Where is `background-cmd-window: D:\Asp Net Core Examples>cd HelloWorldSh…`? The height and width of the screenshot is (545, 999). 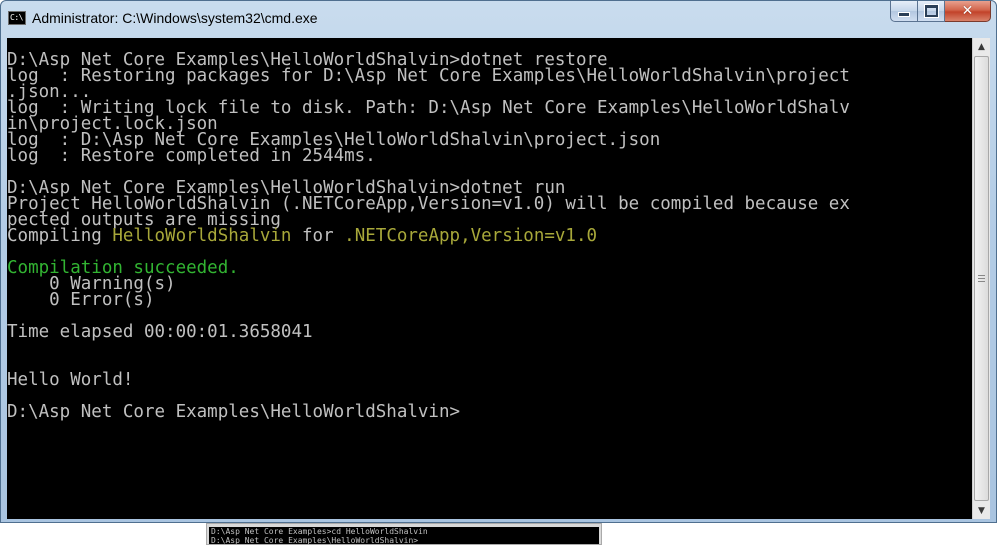 background-cmd-window: D:\Asp Net Core Examples>cd HelloWorldSh… is located at coordinates (404, 534).